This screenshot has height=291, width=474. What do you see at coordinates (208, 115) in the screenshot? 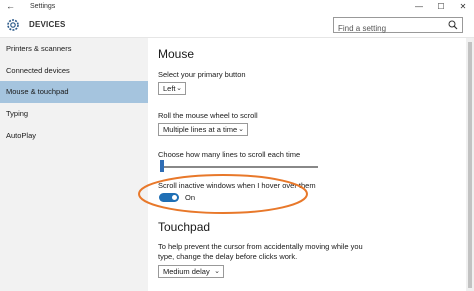
I see `wheel-scroll-label: Roll the mouse wheel to scroll` at bounding box center [208, 115].